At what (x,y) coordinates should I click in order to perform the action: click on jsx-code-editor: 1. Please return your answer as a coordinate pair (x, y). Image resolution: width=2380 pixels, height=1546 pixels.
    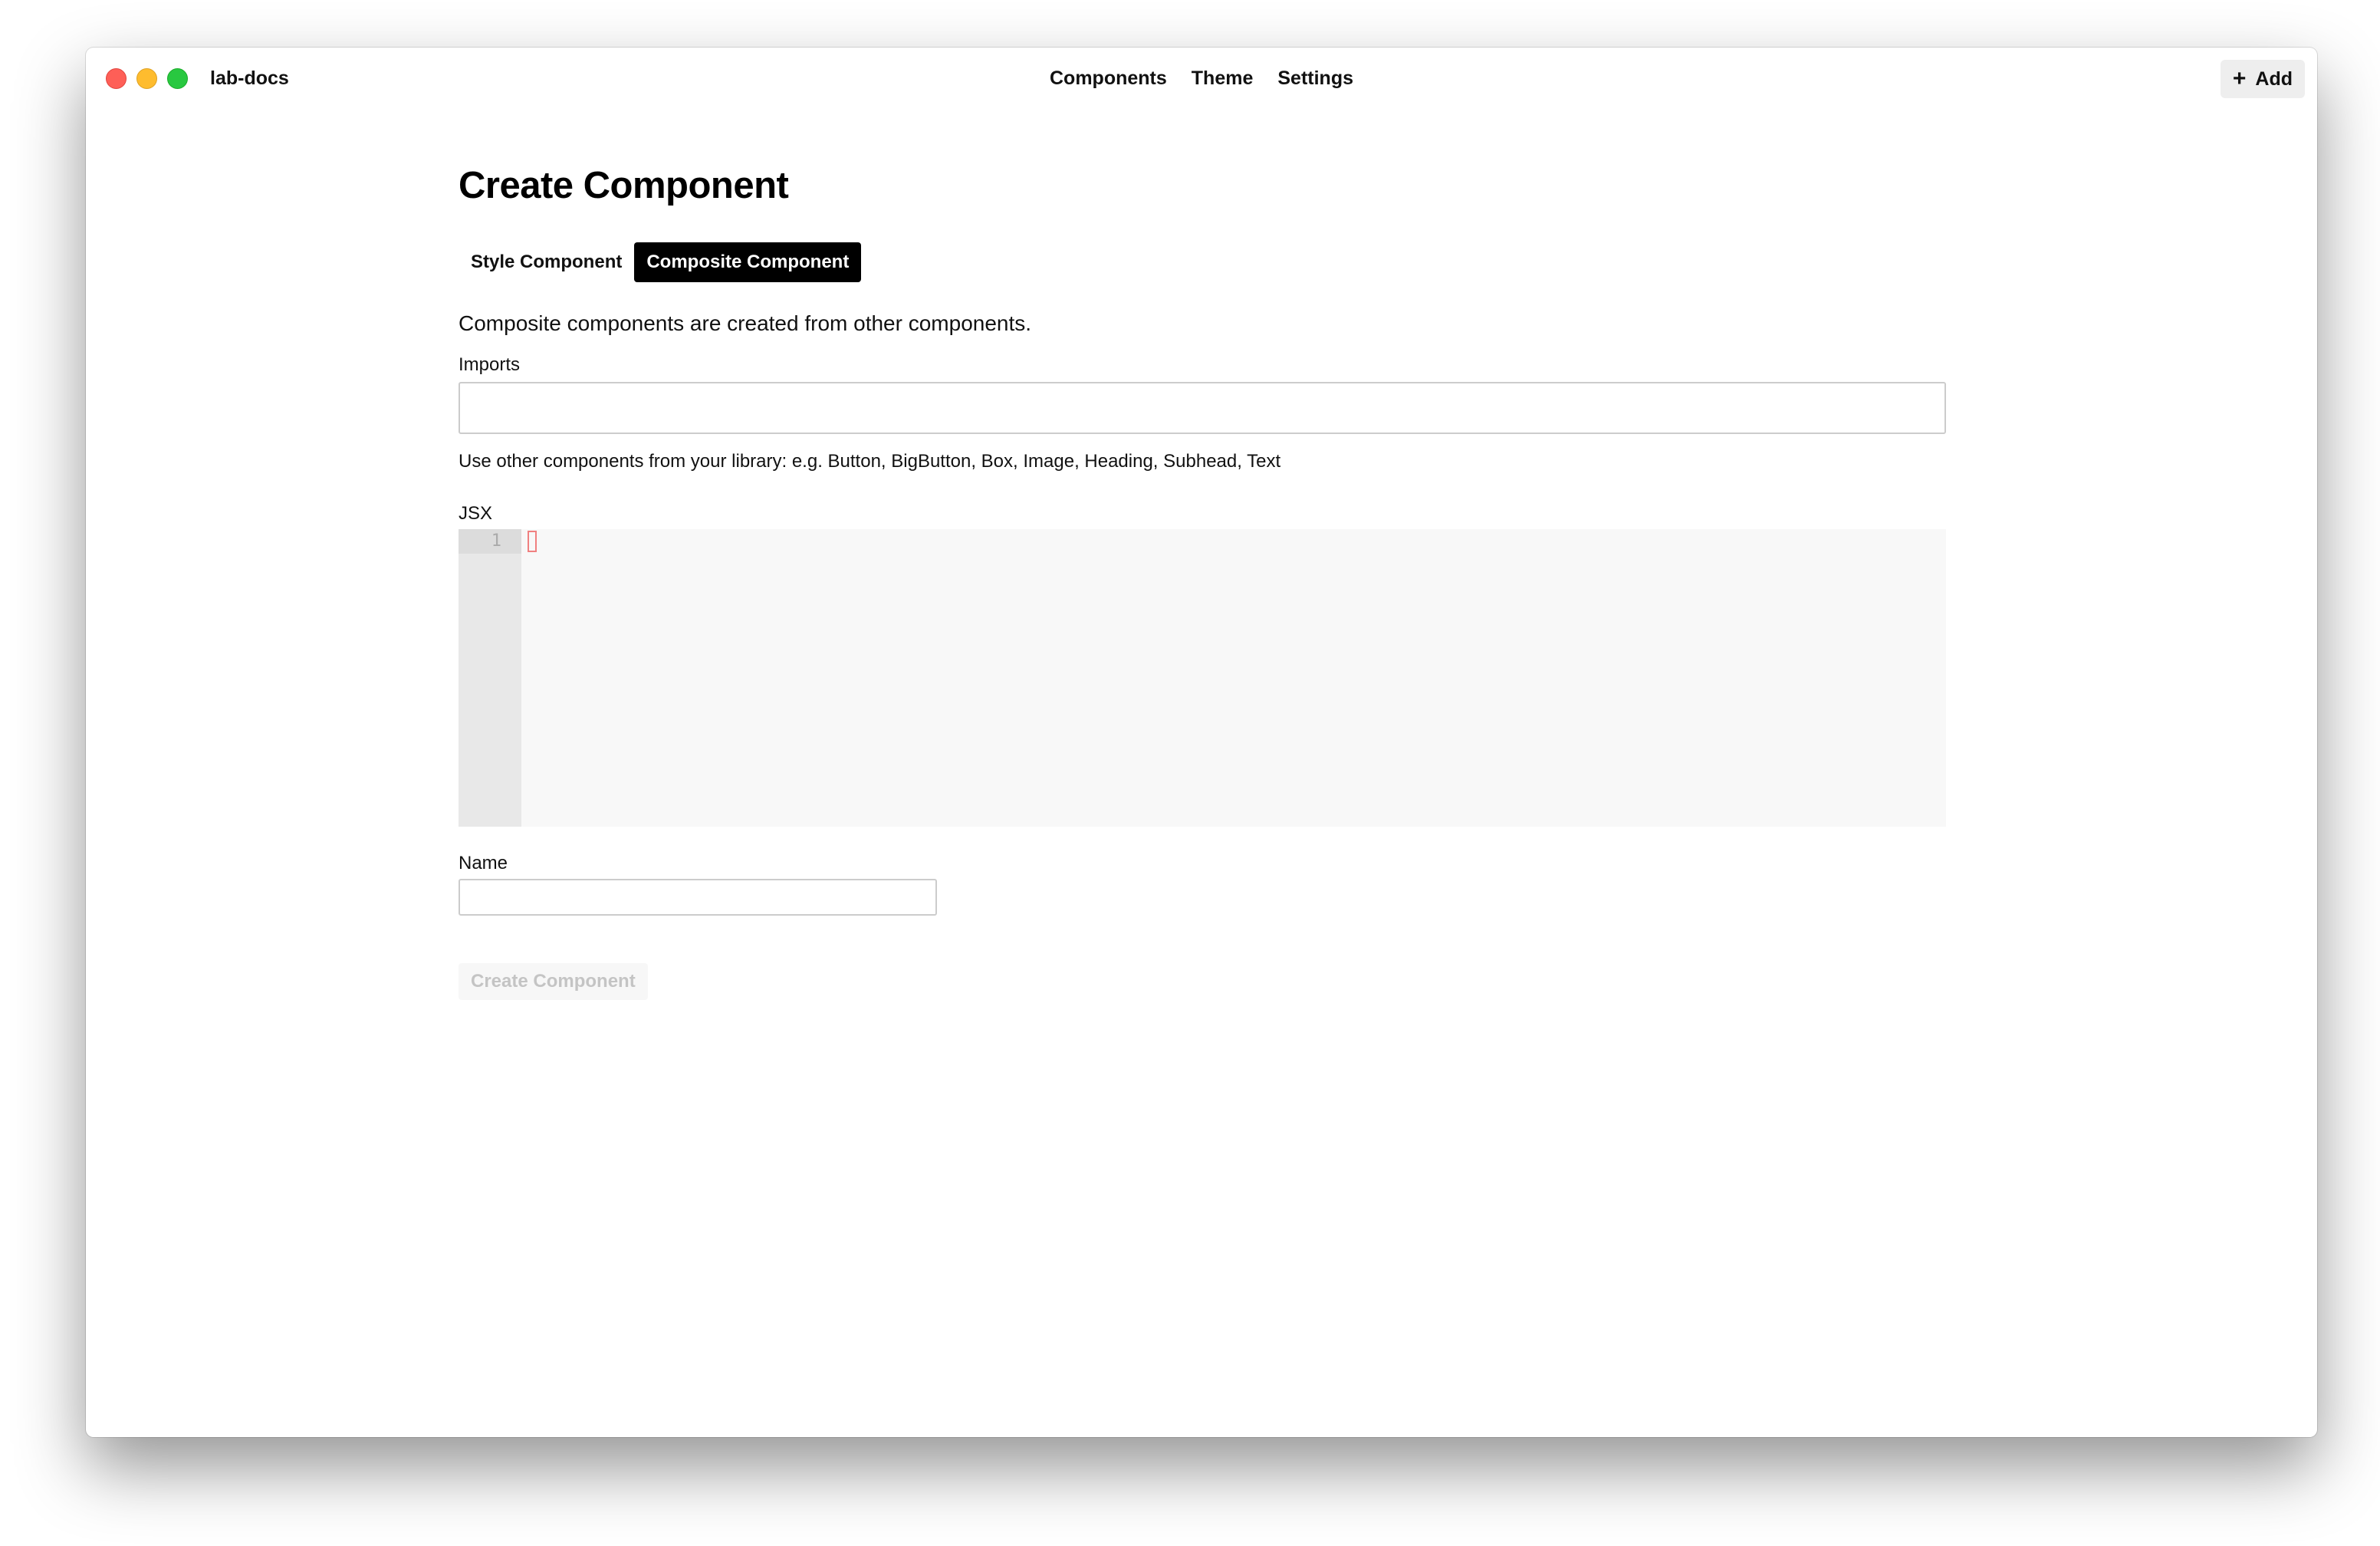
    Looking at the image, I should click on (1202, 678).